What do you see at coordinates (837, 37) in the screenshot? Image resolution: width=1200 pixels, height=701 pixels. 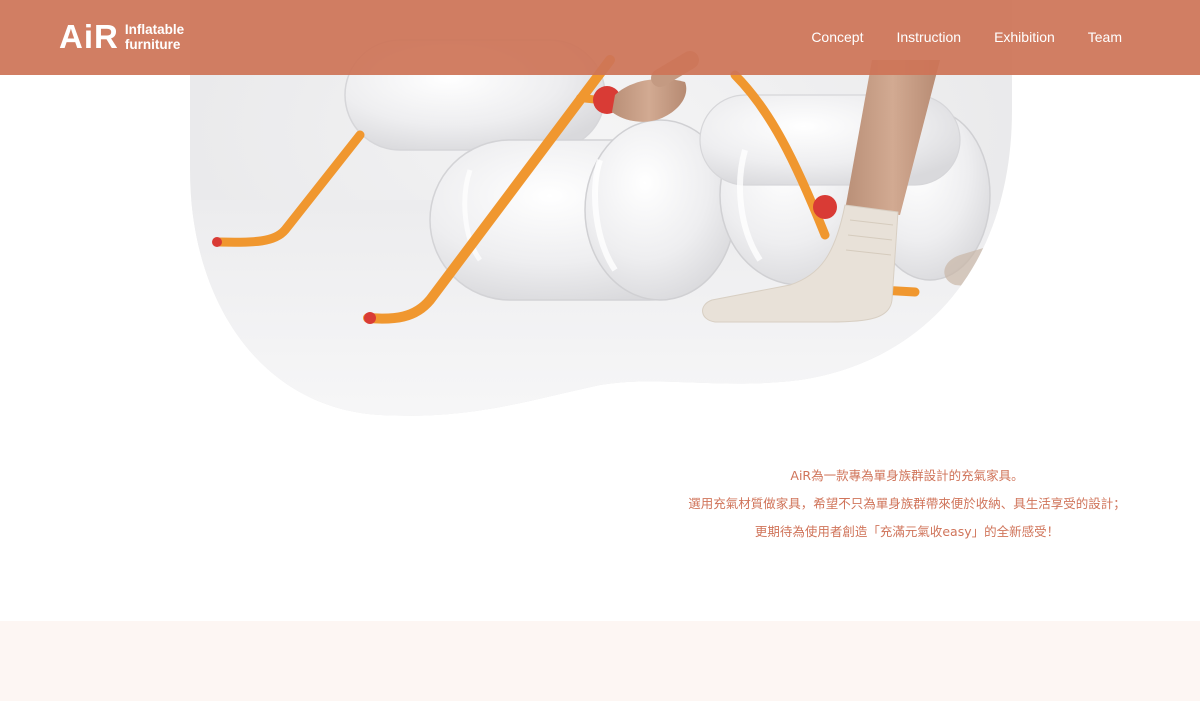 I see `nav-concept: Concept` at bounding box center [837, 37].